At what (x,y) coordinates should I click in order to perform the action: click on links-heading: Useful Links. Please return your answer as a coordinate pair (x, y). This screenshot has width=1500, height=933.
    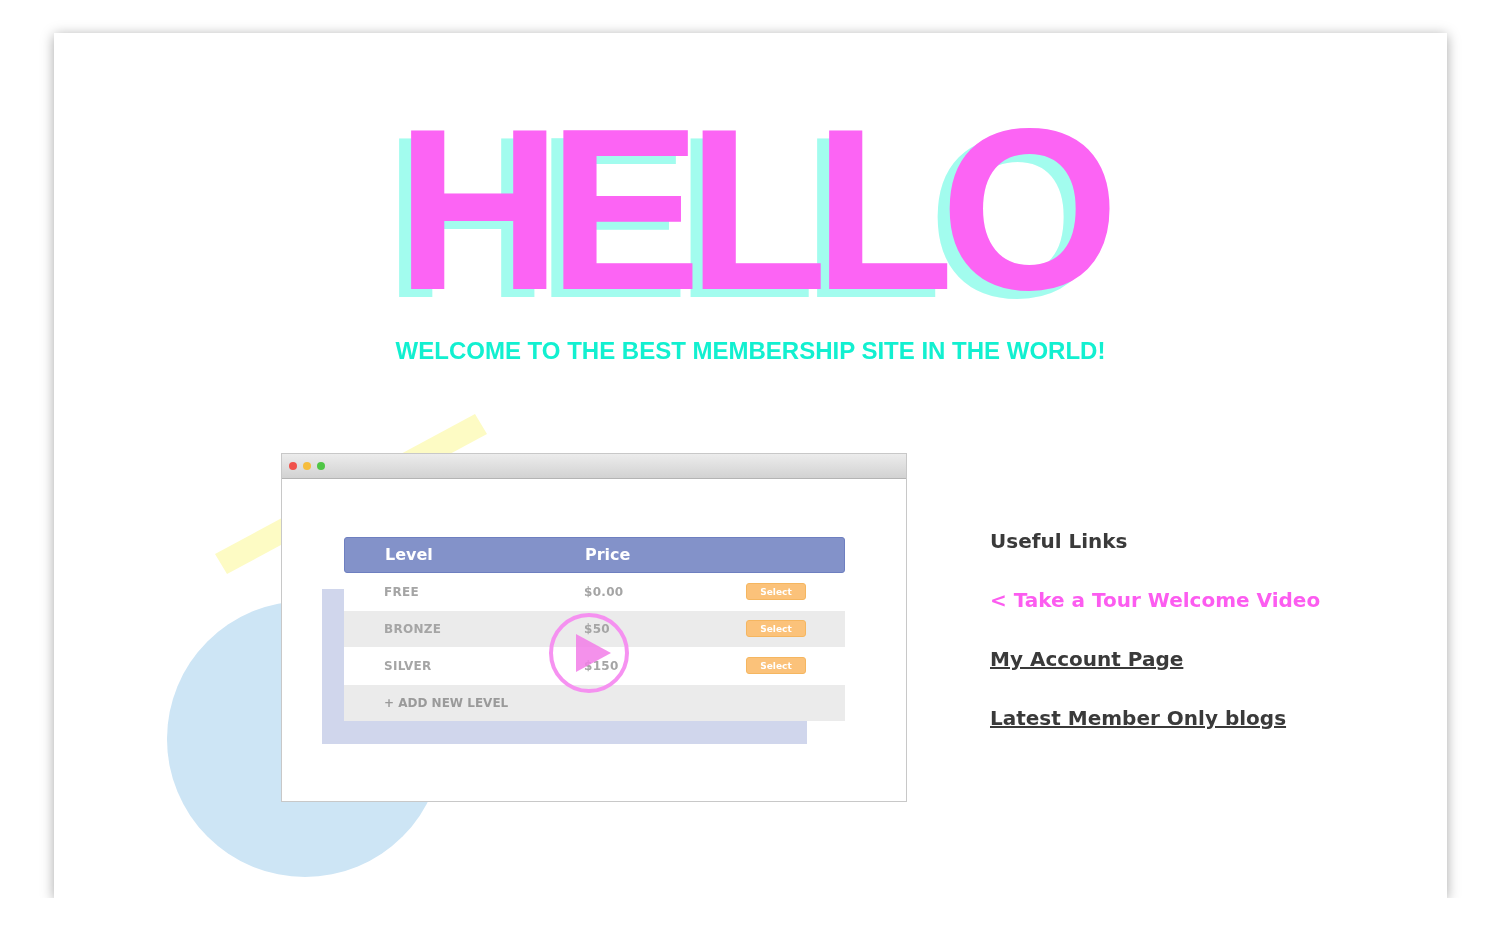
    Looking at the image, I should click on (1059, 541).